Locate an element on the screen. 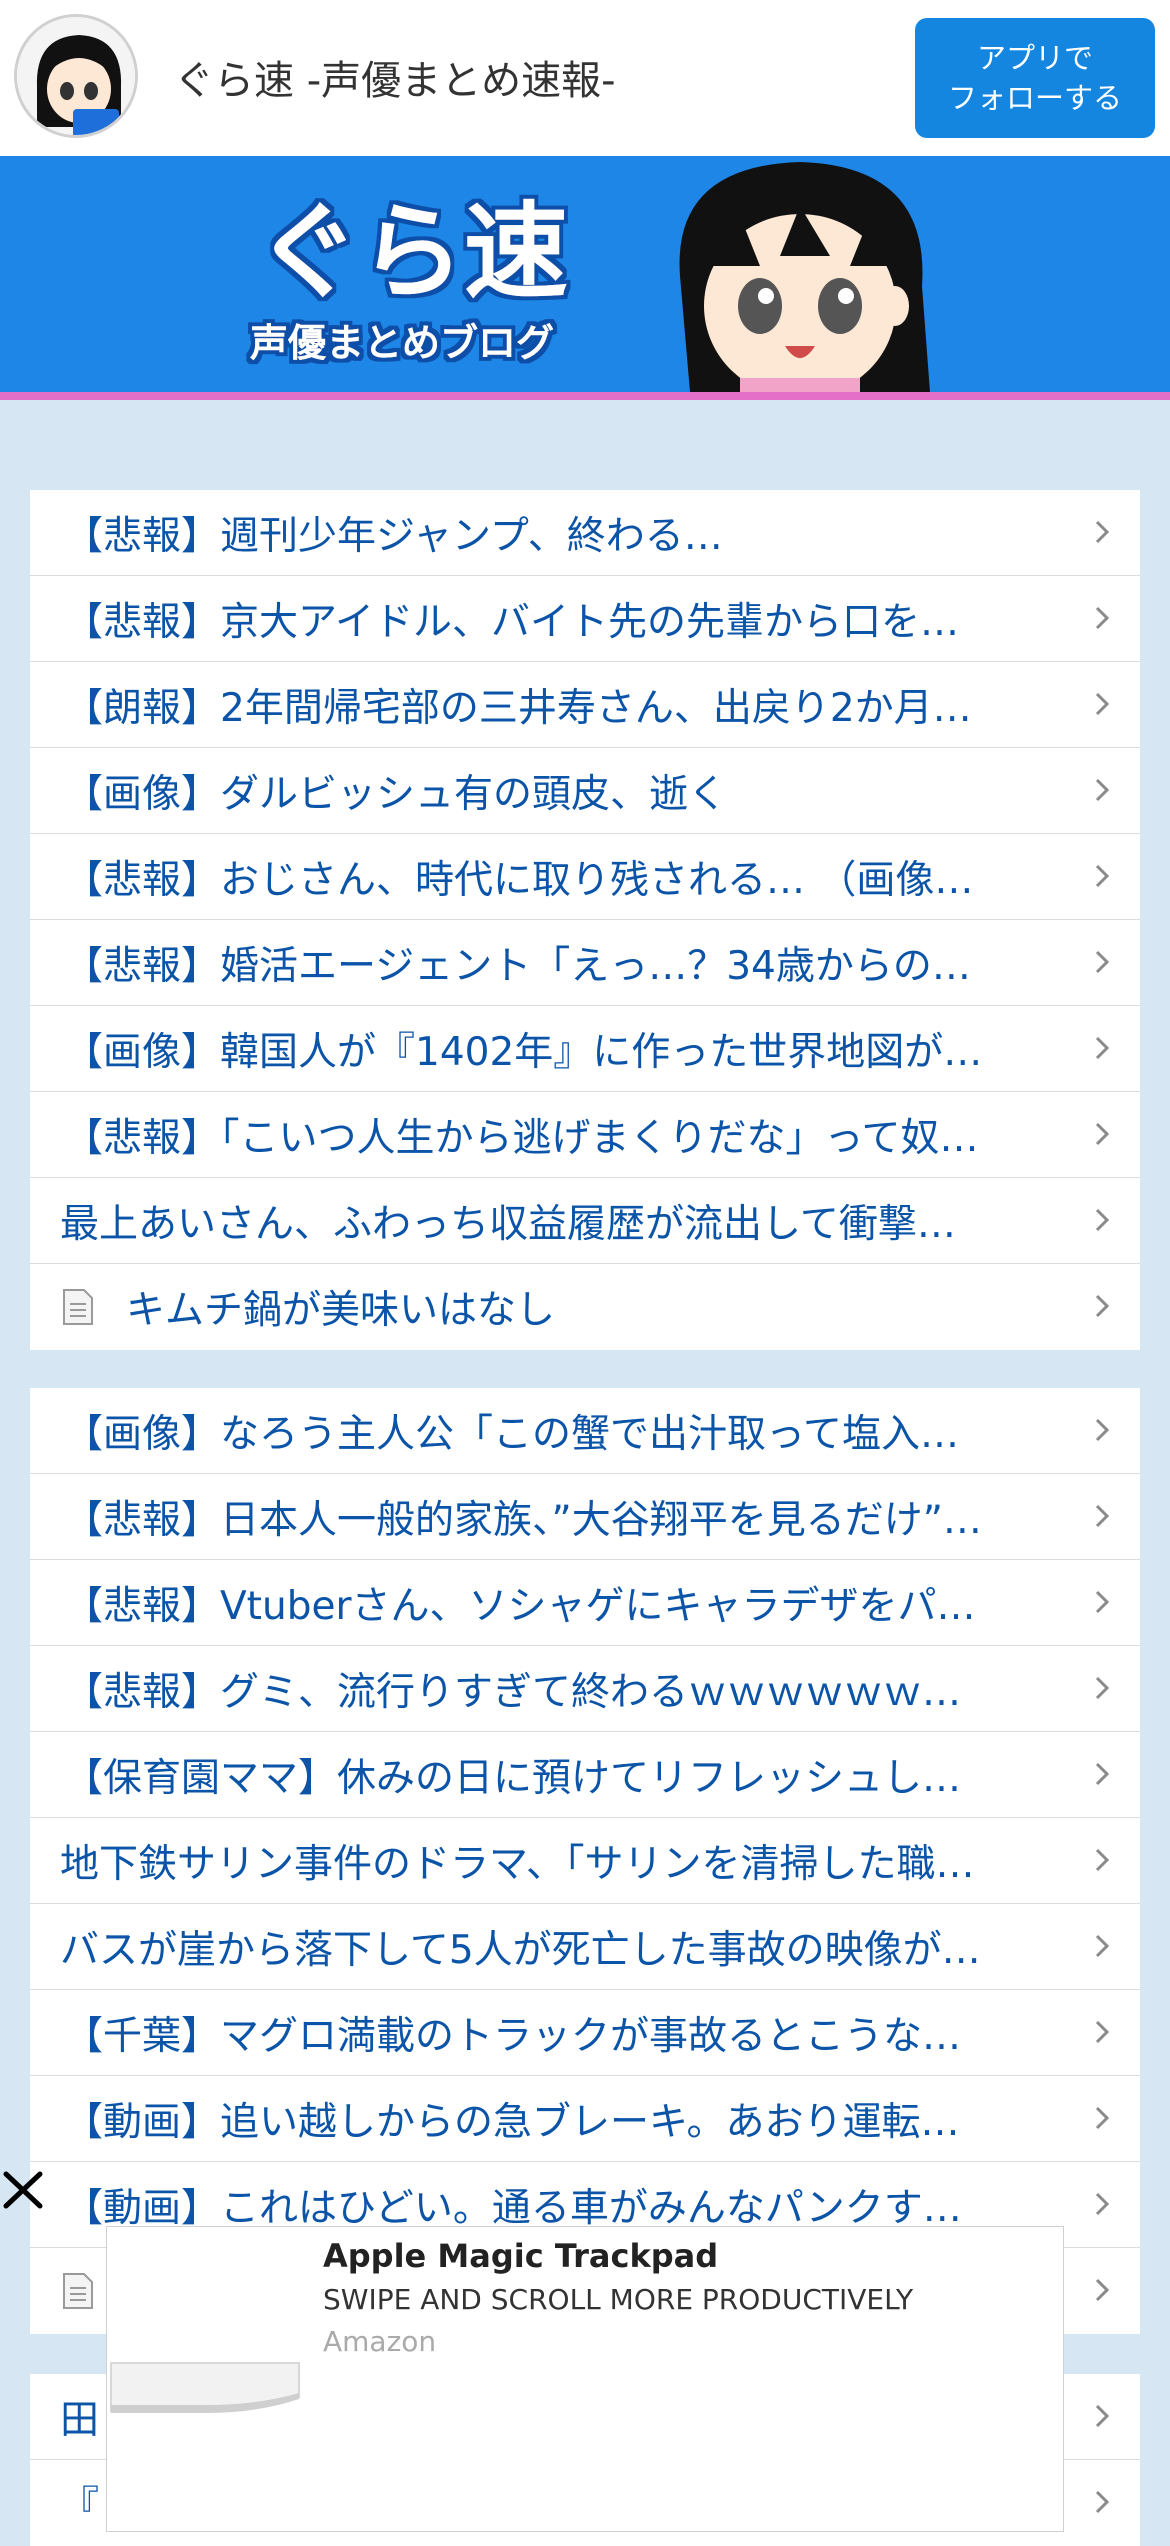 This screenshot has height=2546, width=1170. site-banner: ぐら速 声優まとめブログ is located at coordinates (585, 274).